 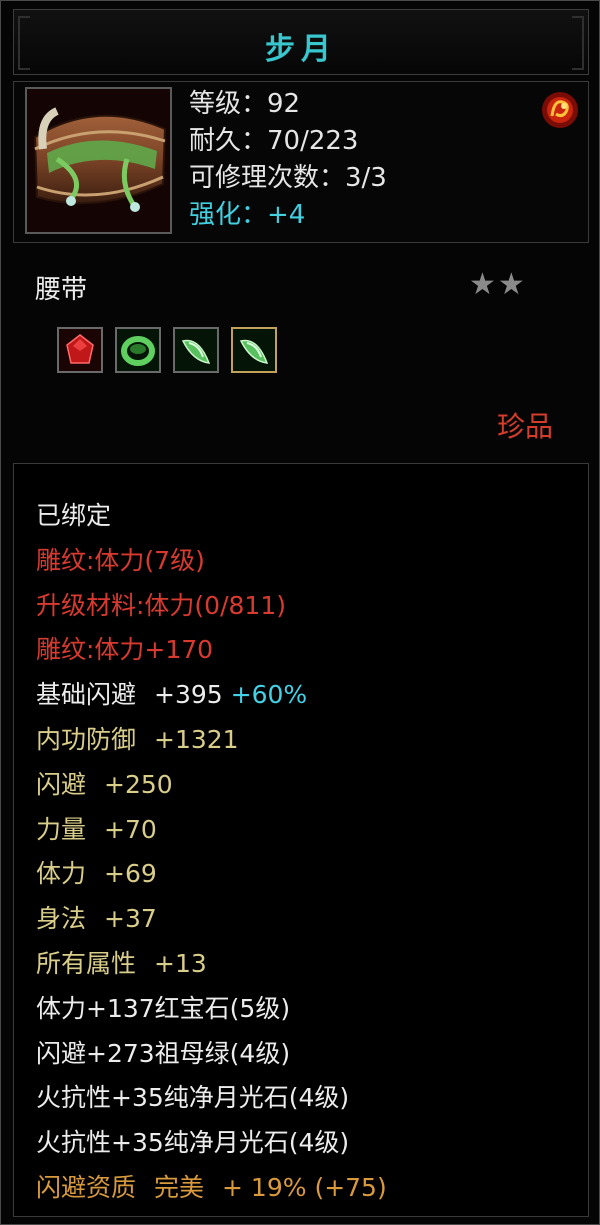 What do you see at coordinates (86, 963) in the screenshot?
I see `attribute-label: 所有属性` at bounding box center [86, 963].